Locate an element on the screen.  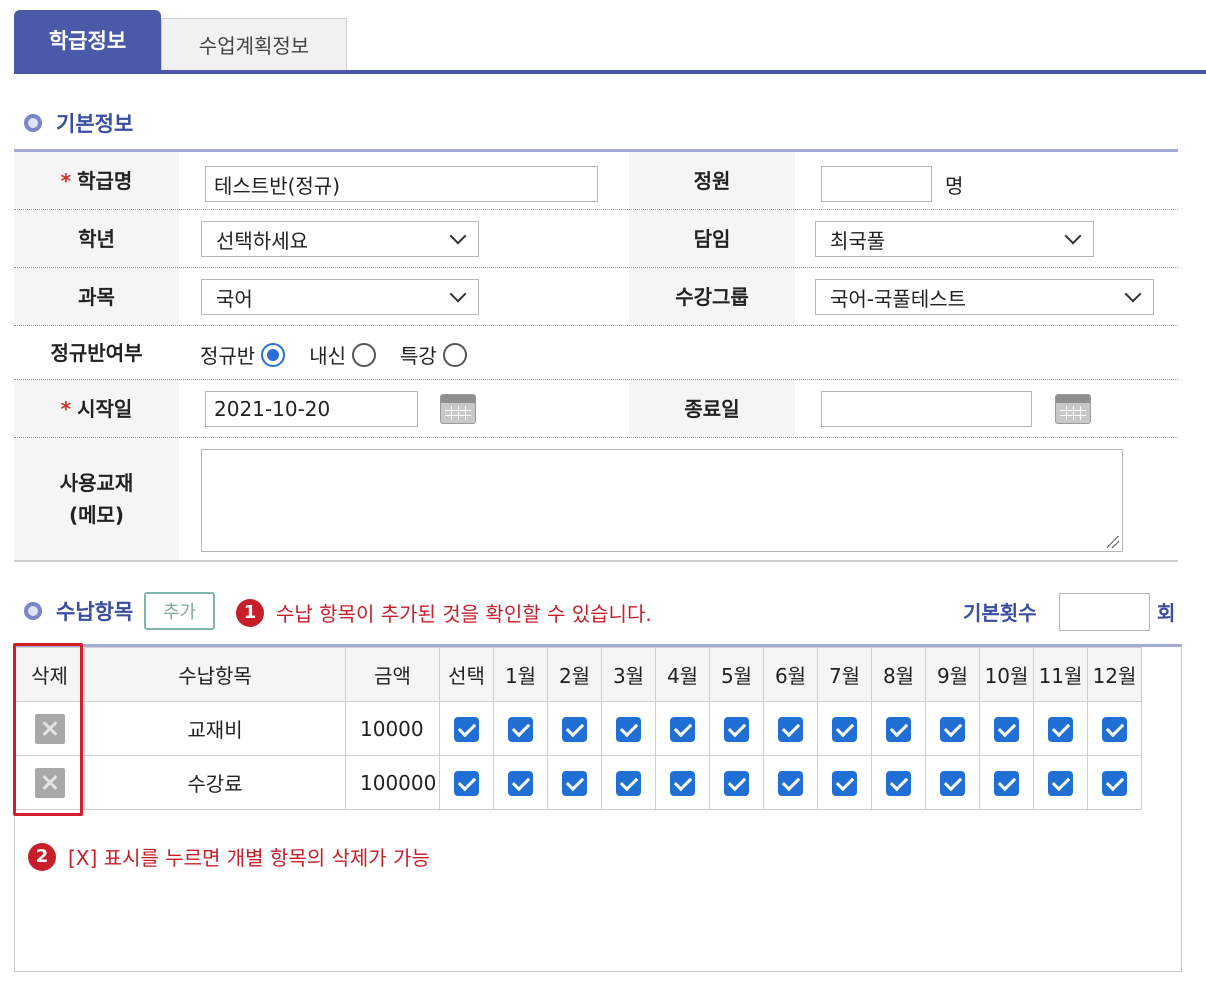
select-cell is located at coordinates (466, 782).